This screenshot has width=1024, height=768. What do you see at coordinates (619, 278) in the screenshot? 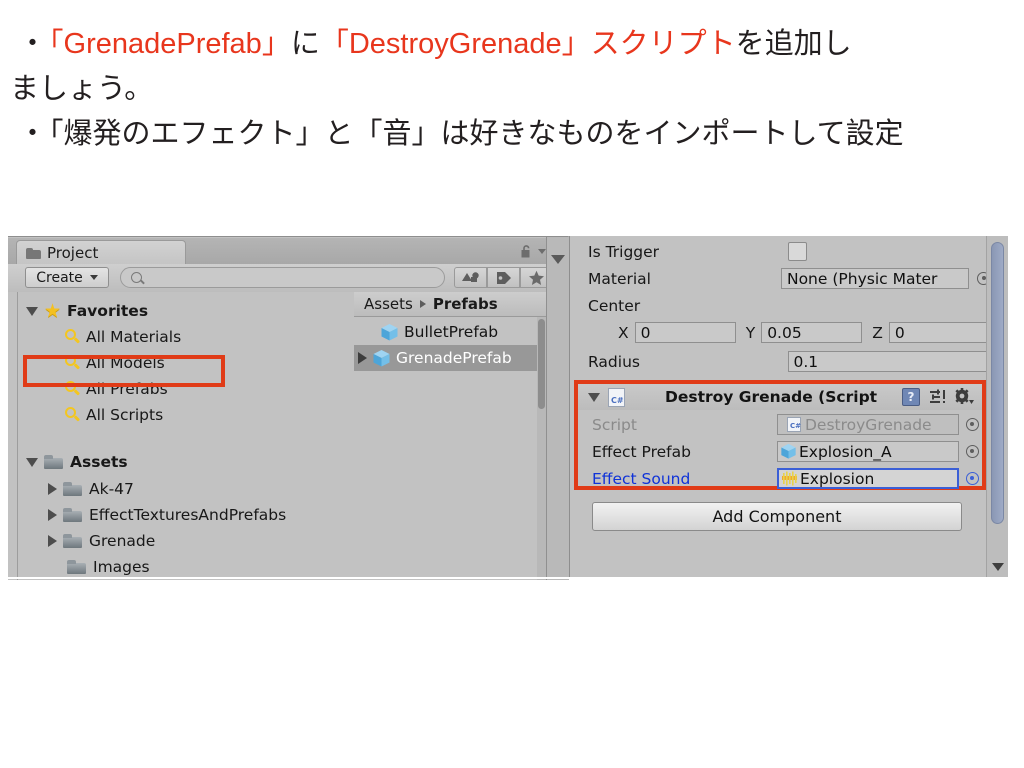
I see `material-label: Material` at bounding box center [619, 278].